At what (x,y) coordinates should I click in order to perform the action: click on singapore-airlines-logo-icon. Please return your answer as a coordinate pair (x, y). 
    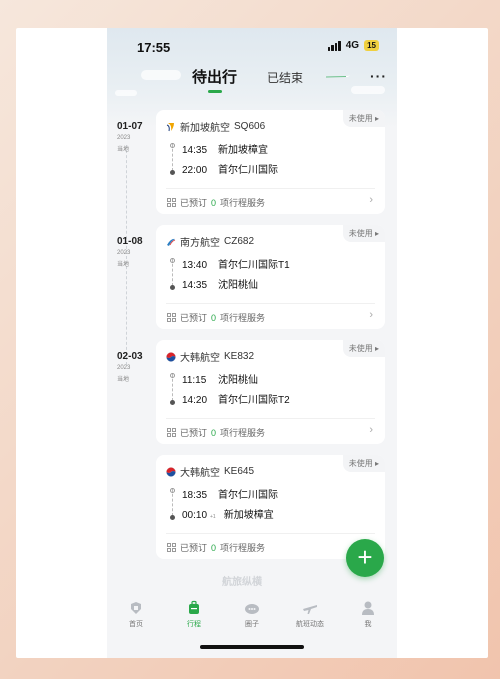
    Looking at the image, I should click on (170, 126).